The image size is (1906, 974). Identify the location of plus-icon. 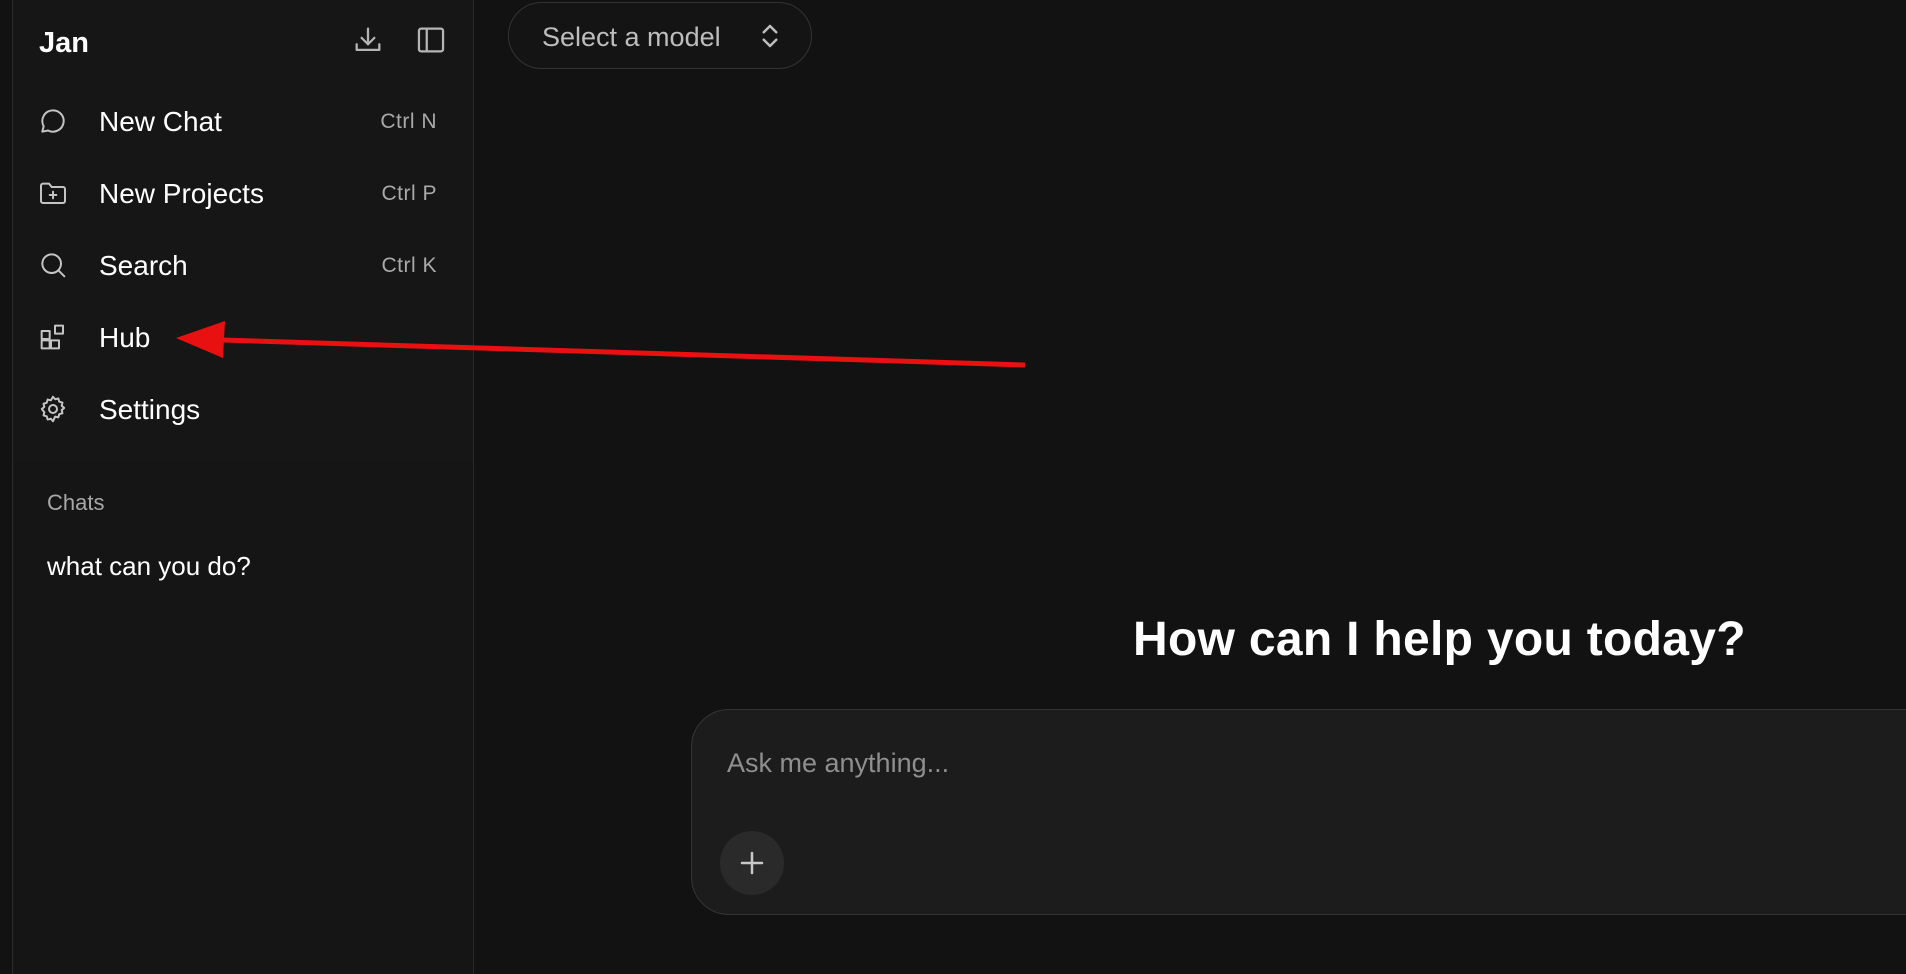
(752, 863).